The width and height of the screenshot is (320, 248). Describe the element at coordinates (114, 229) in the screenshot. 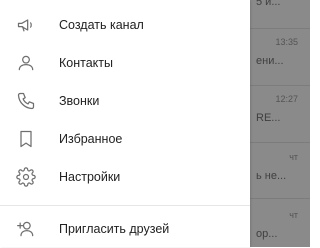

I see `menu-item-label: Пригласить друзей` at that location.